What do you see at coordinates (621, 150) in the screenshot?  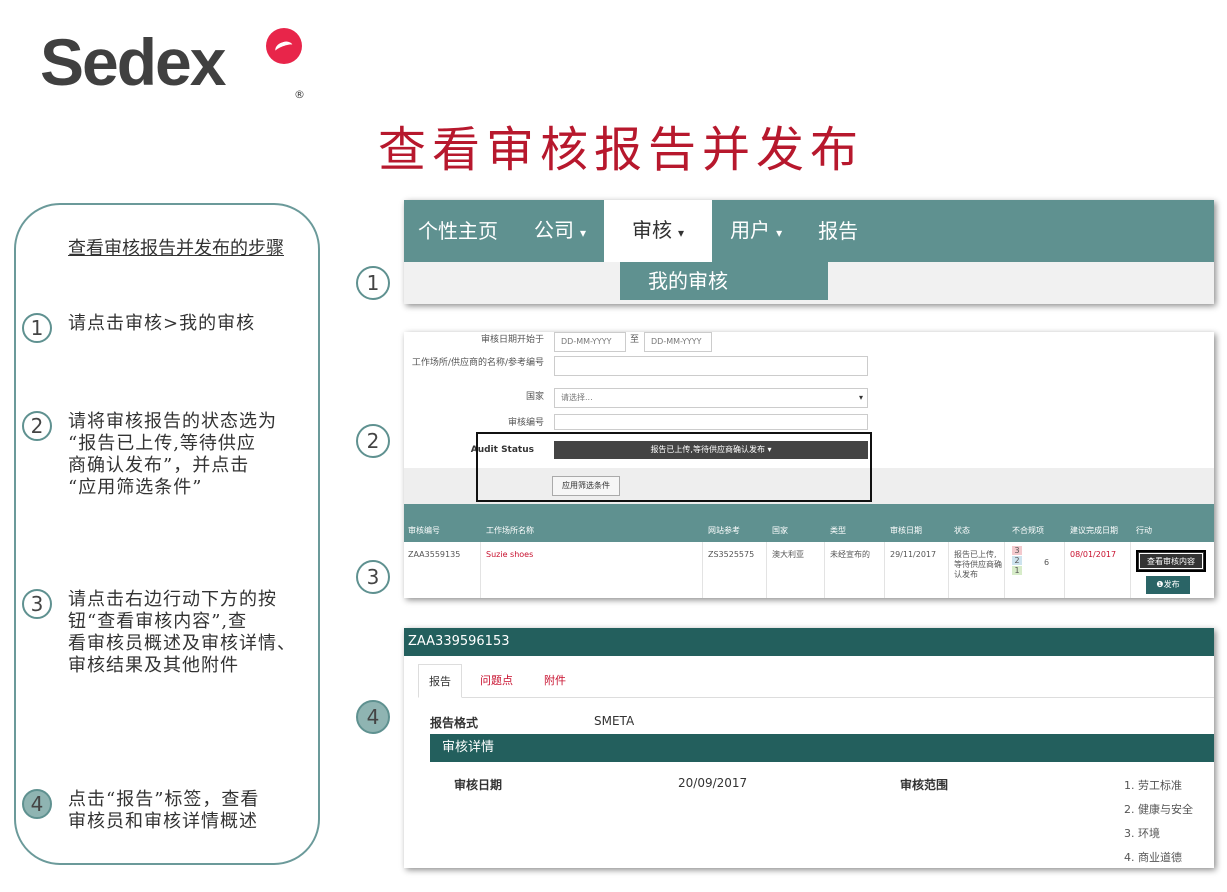 I see `page-title: 查看审核报告并发布` at bounding box center [621, 150].